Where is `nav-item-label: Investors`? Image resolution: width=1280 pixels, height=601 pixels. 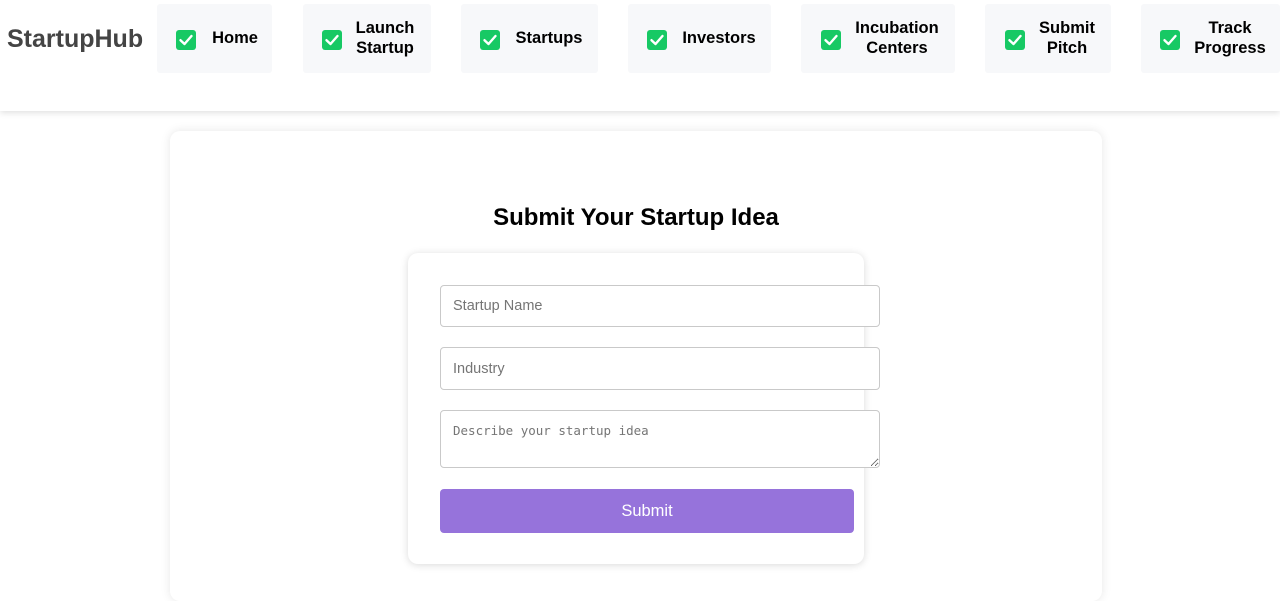 nav-item-label: Investors is located at coordinates (719, 38).